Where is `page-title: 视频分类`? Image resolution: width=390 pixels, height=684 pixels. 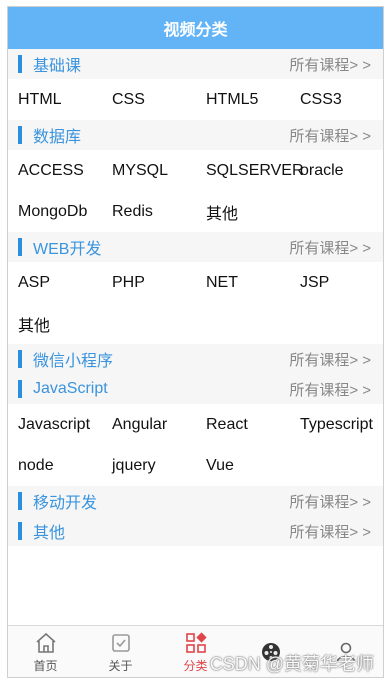 page-title: 视频分类 is located at coordinates (195, 30).